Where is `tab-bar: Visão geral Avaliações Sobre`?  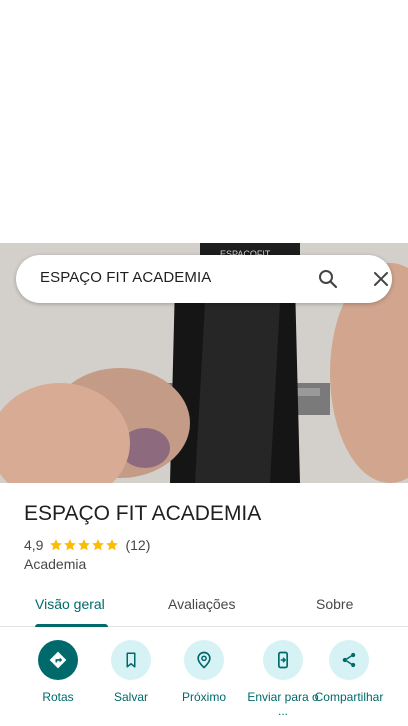 tab-bar: Visão geral Avaliações Sobre is located at coordinates (204, 606).